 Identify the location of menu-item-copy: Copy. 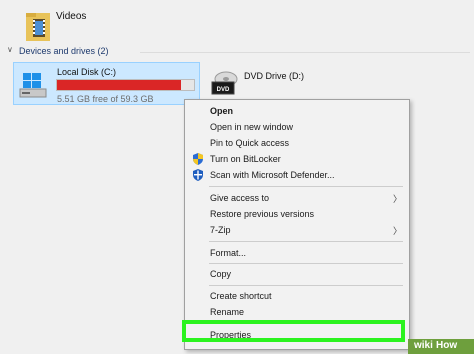
(297, 274).